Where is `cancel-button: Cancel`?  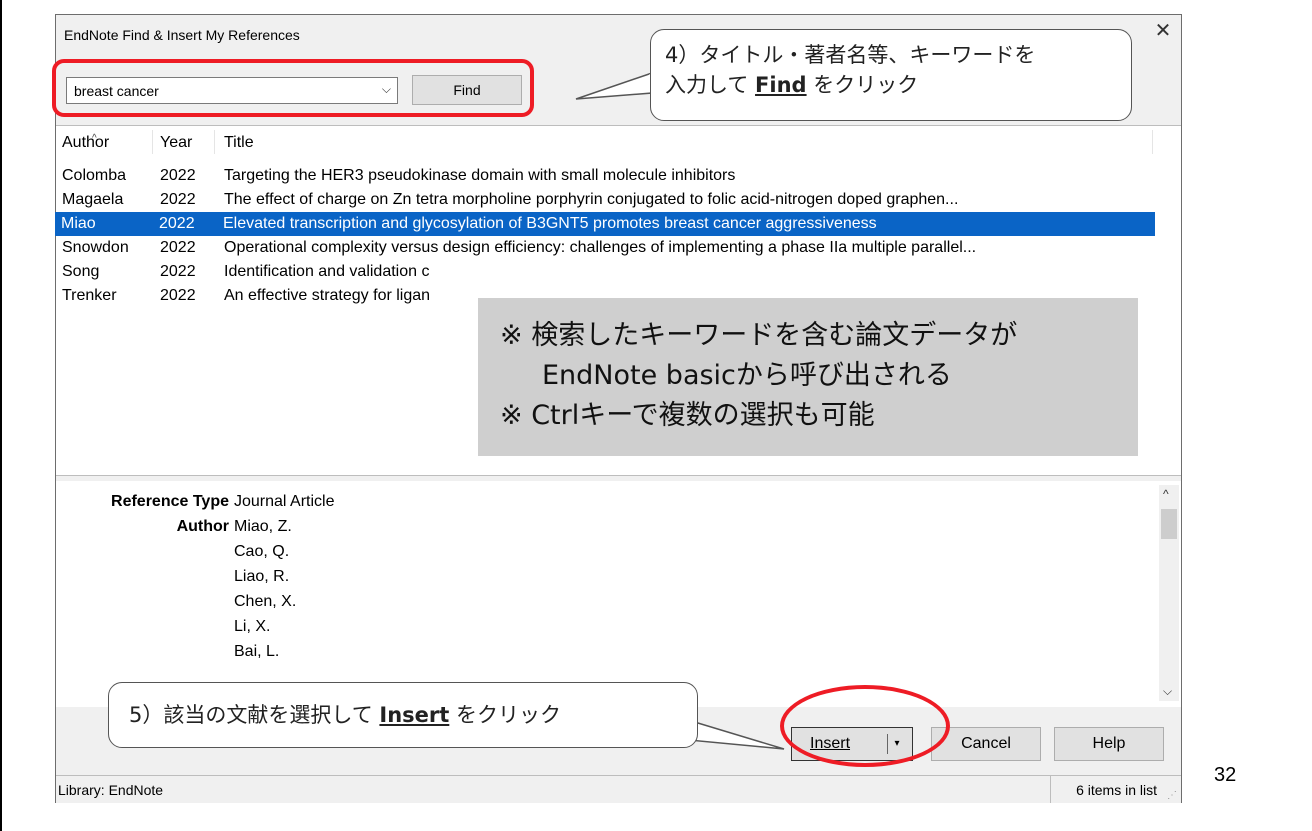 cancel-button: Cancel is located at coordinates (986, 744).